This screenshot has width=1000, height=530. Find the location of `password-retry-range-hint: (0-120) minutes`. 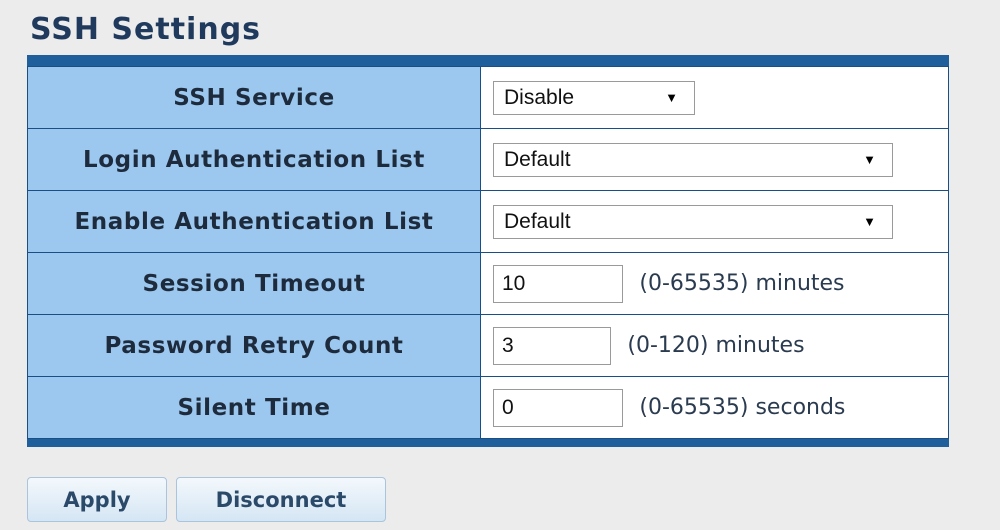

password-retry-range-hint: (0-120) minutes is located at coordinates (716, 345).